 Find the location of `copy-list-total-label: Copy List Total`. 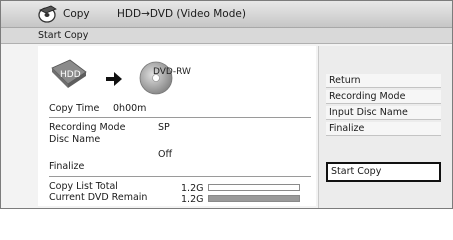

copy-list-total-label: Copy List Total is located at coordinates (83, 186).